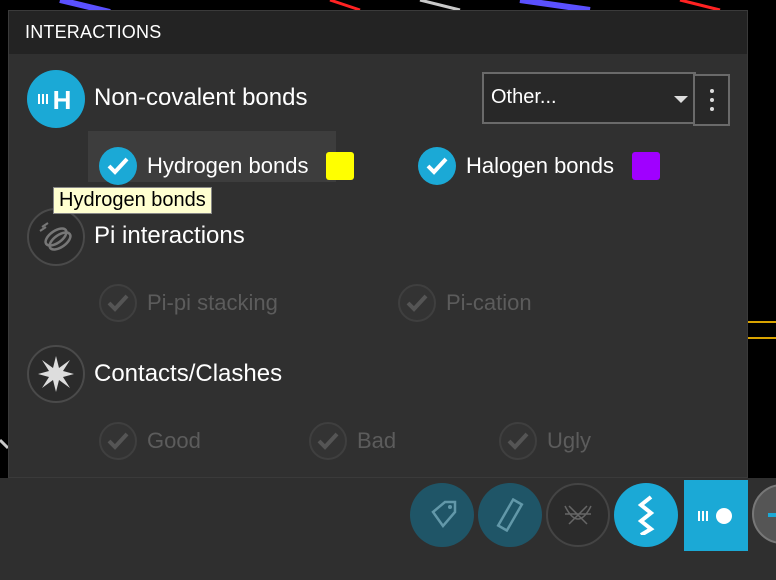 This screenshot has width=776, height=580. I want to click on checkbox-hydrogen-bonds, so click(118, 166).